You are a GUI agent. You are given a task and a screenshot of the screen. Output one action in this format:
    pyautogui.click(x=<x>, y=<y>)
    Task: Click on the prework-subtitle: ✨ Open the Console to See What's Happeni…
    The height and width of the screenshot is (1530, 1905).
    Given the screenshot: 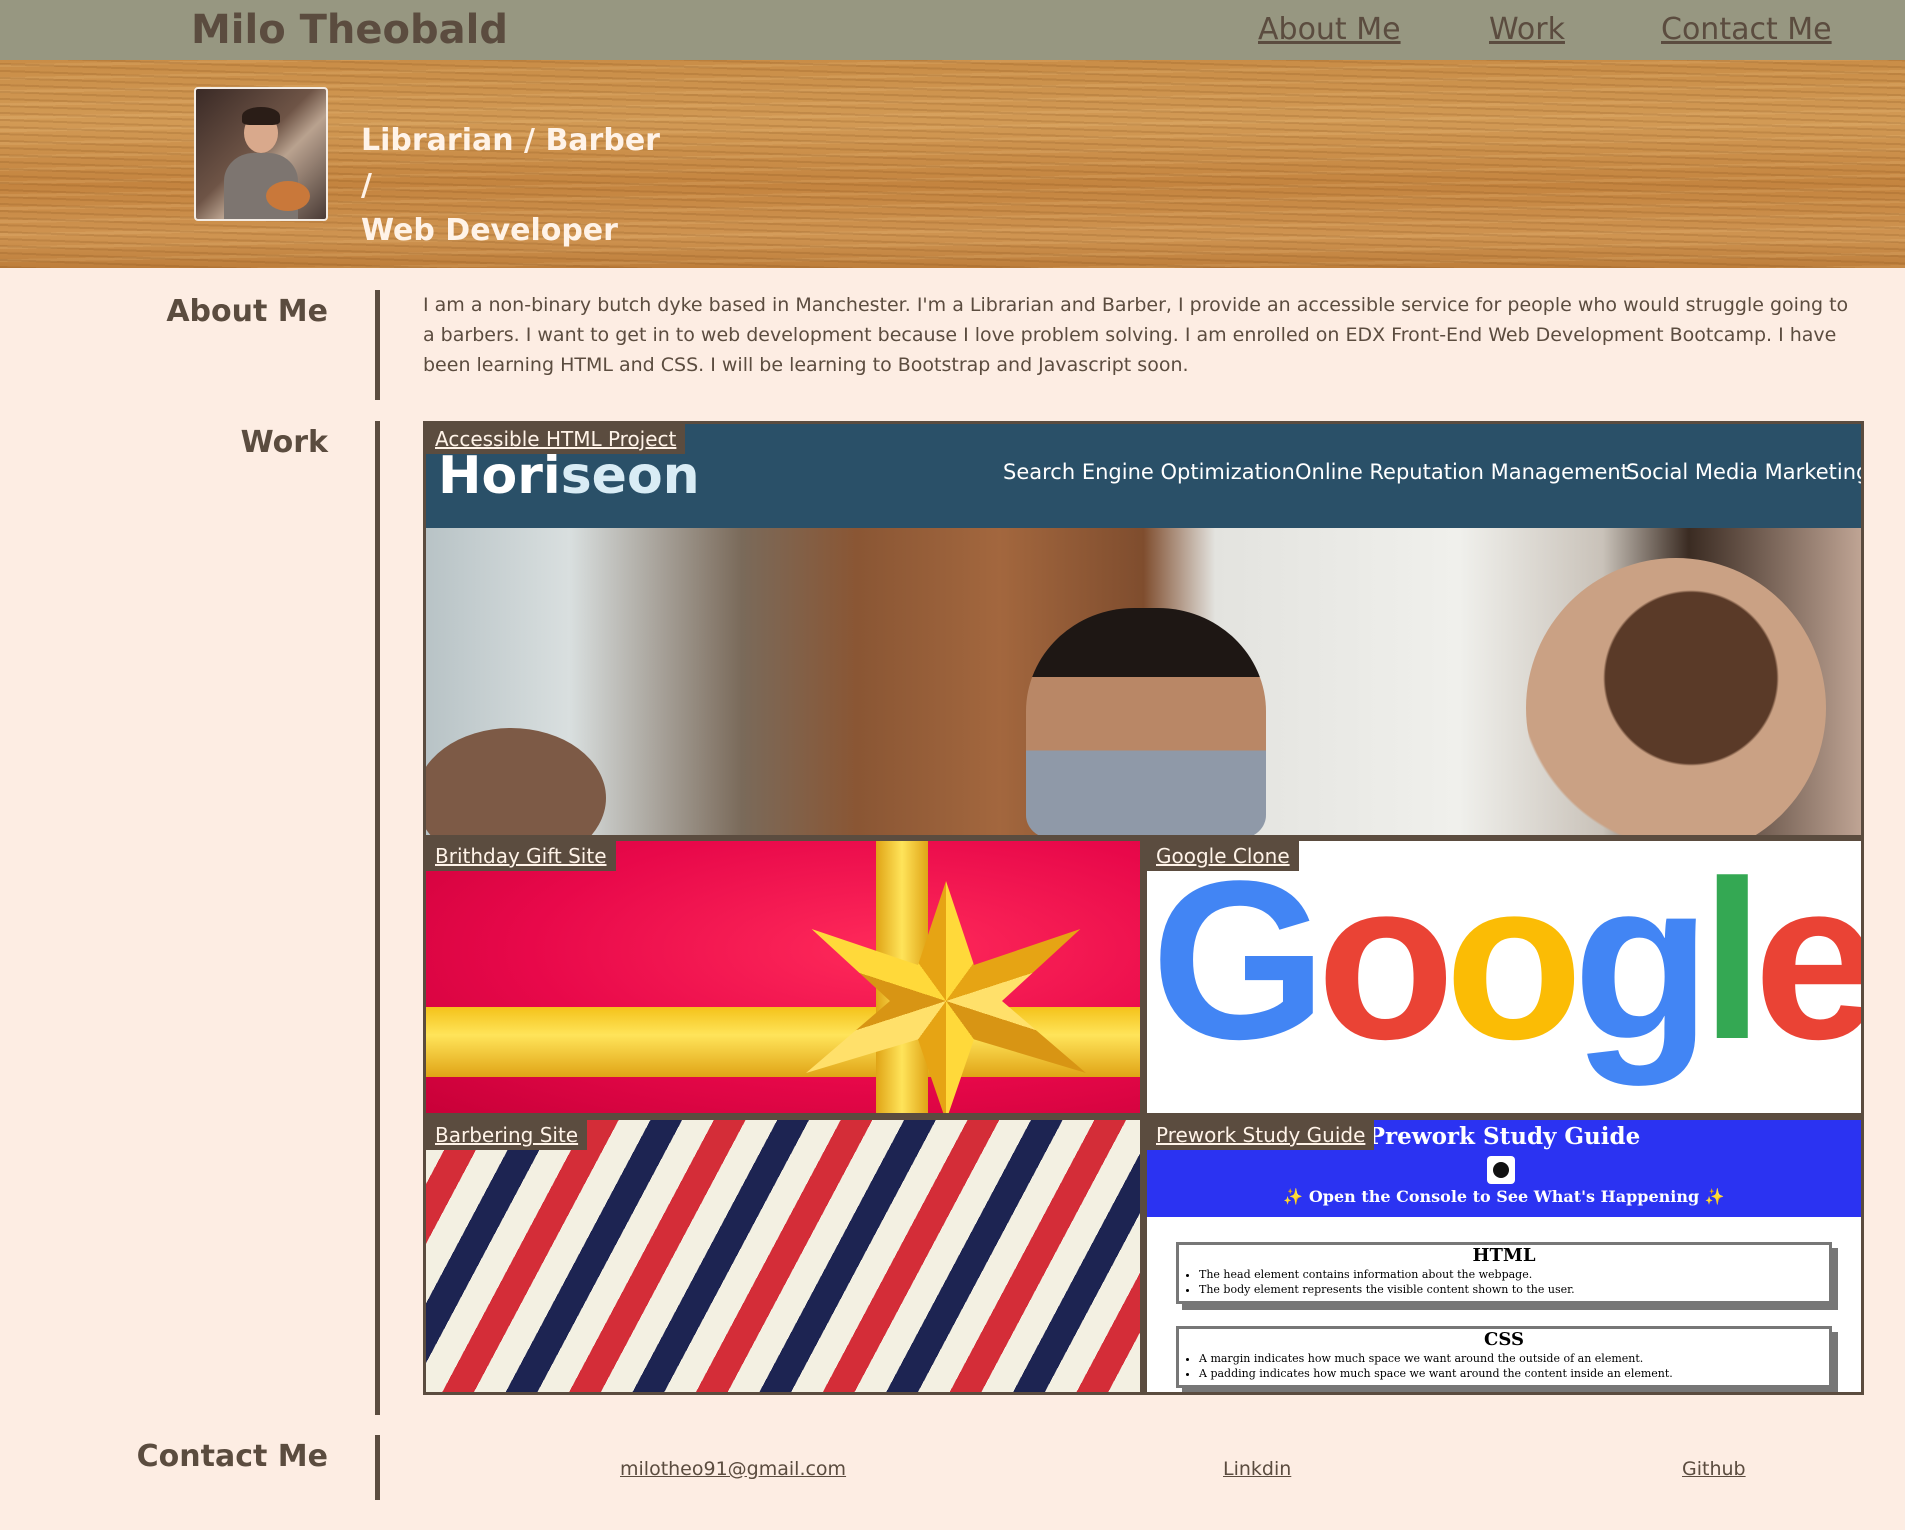 What is the action you would take?
    pyautogui.click(x=1504, y=1196)
    